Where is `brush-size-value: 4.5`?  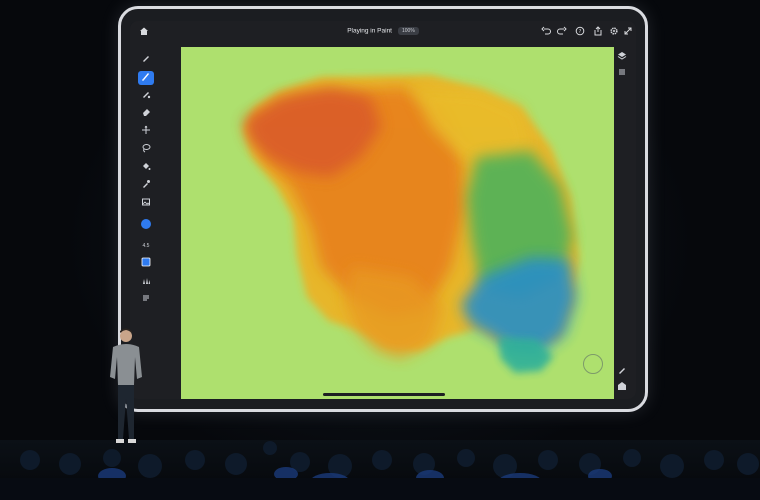
brush-size-value: 4.5 is located at coordinates (146, 246).